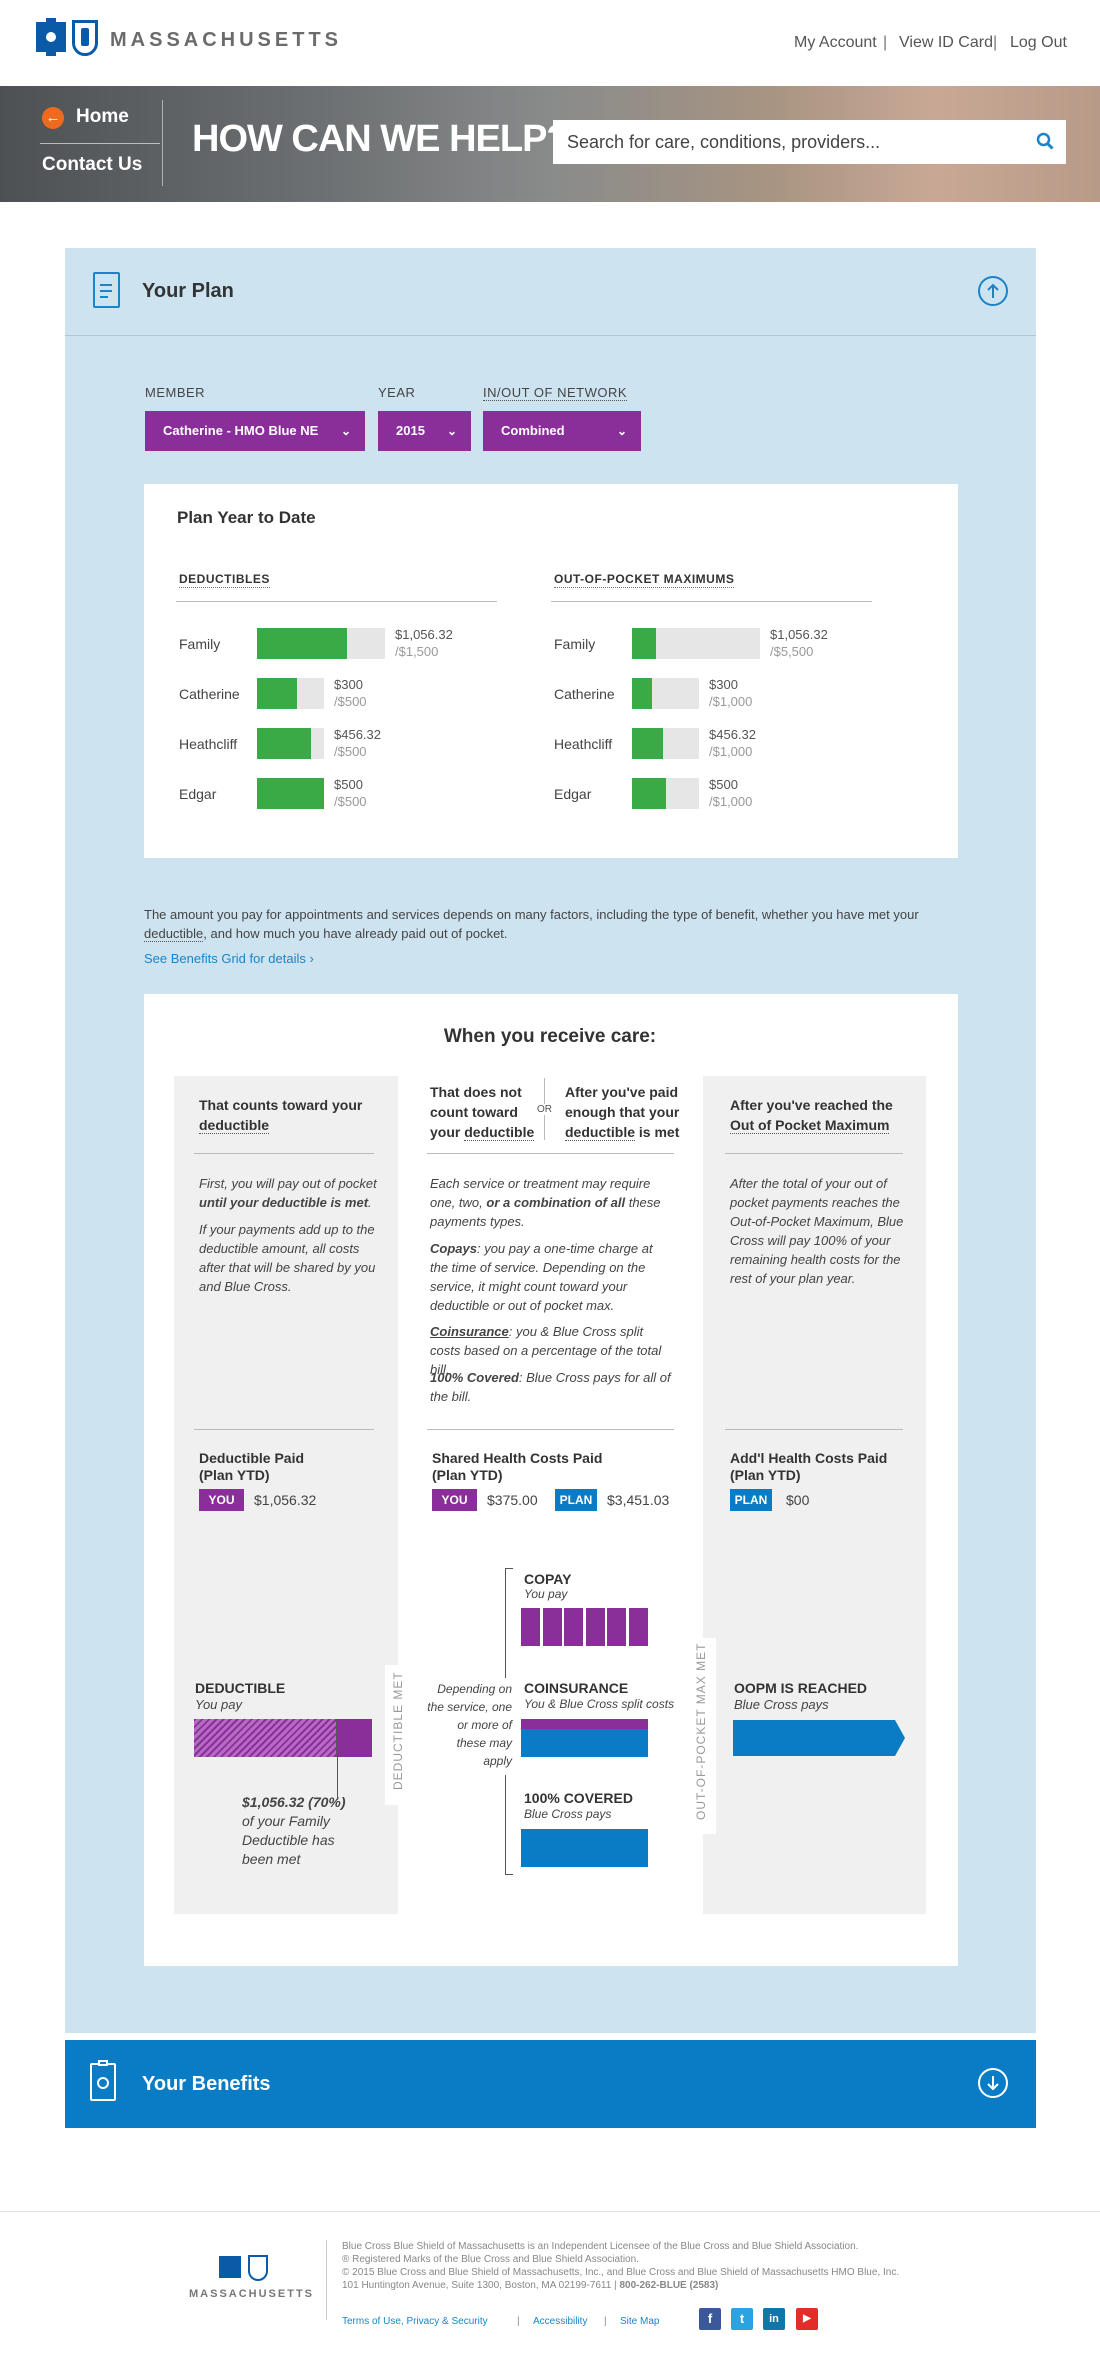 The width and height of the screenshot is (1100, 2367). I want to click on col2-heading-b4: is met, so click(659, 1132).